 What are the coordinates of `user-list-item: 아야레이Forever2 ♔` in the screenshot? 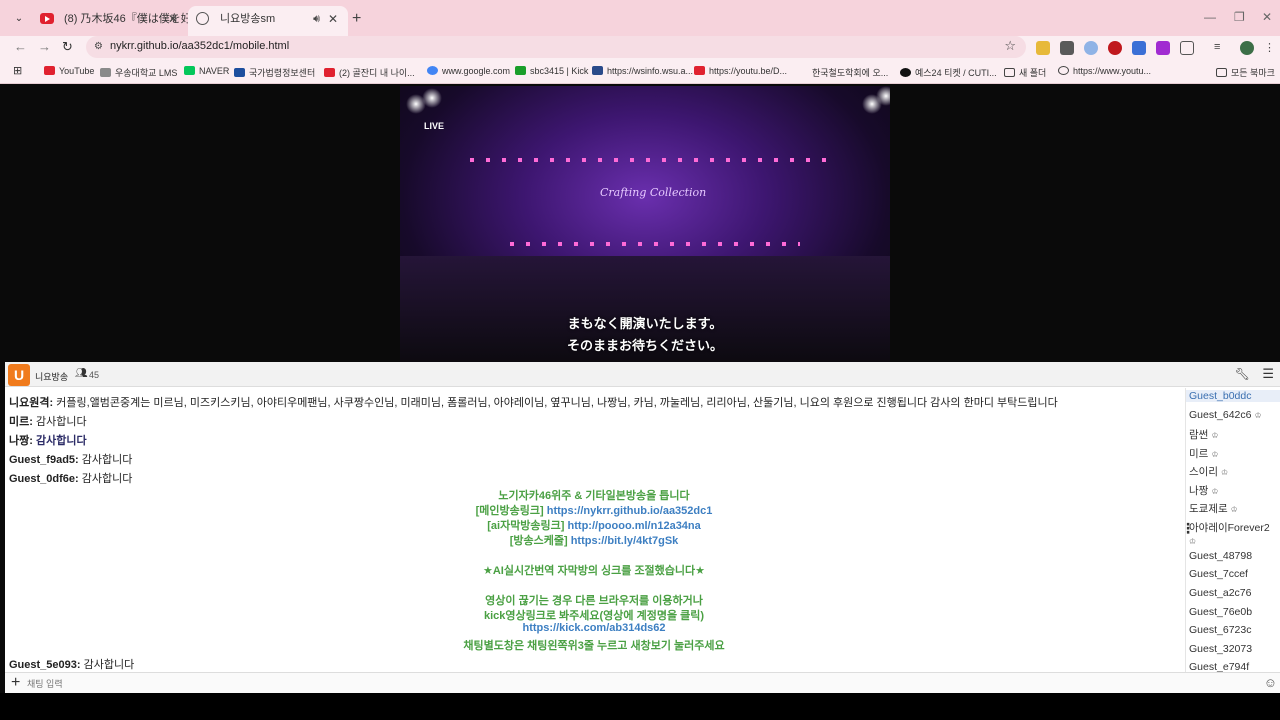 It's located at (1229, 533).